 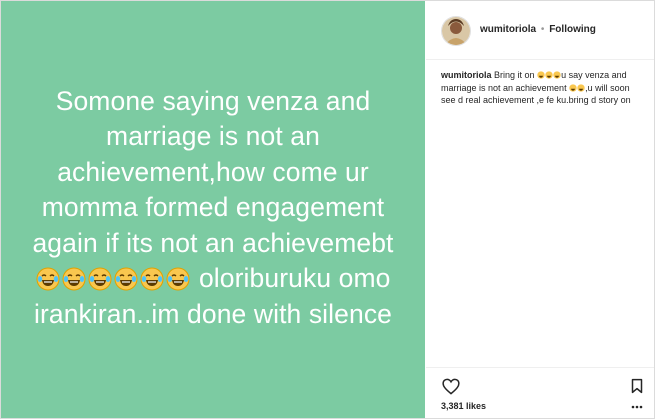 I want to click on post-text-line-4: momma formed engagement, so click(x=213, y=207).